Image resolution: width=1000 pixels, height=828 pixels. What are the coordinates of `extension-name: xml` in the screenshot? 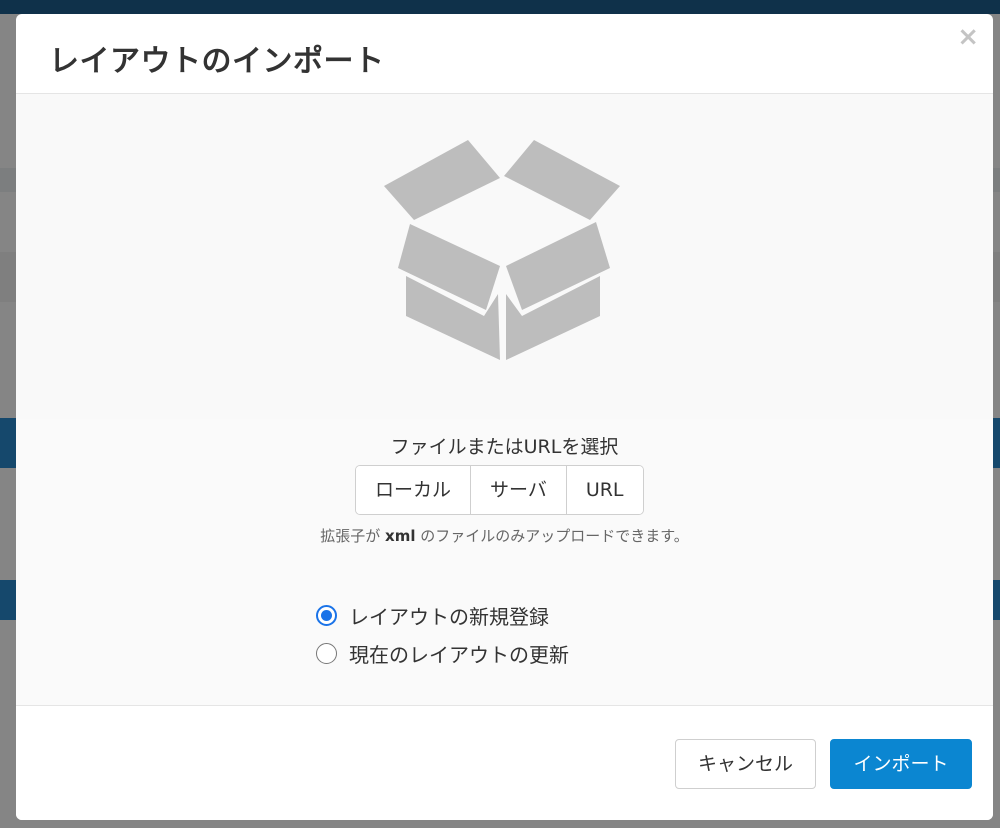 It's located at (400, 536).